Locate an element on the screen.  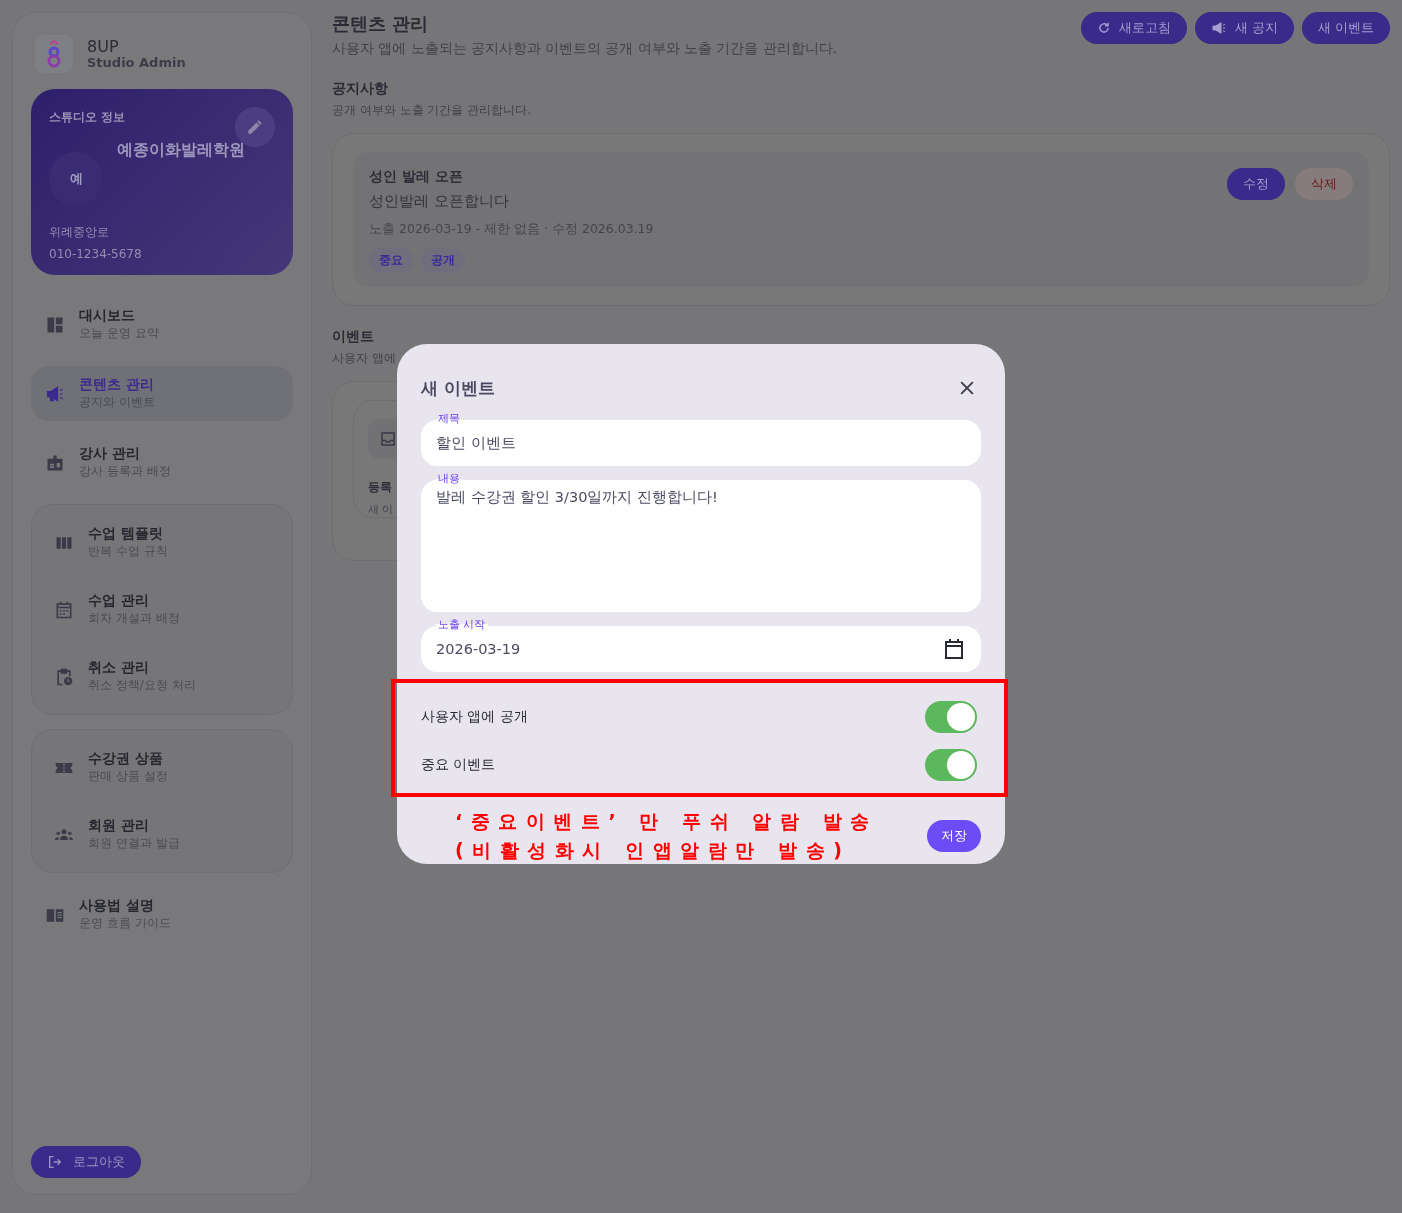
nav-item-title: 강사 관리 is located at coordinates (110, 454).